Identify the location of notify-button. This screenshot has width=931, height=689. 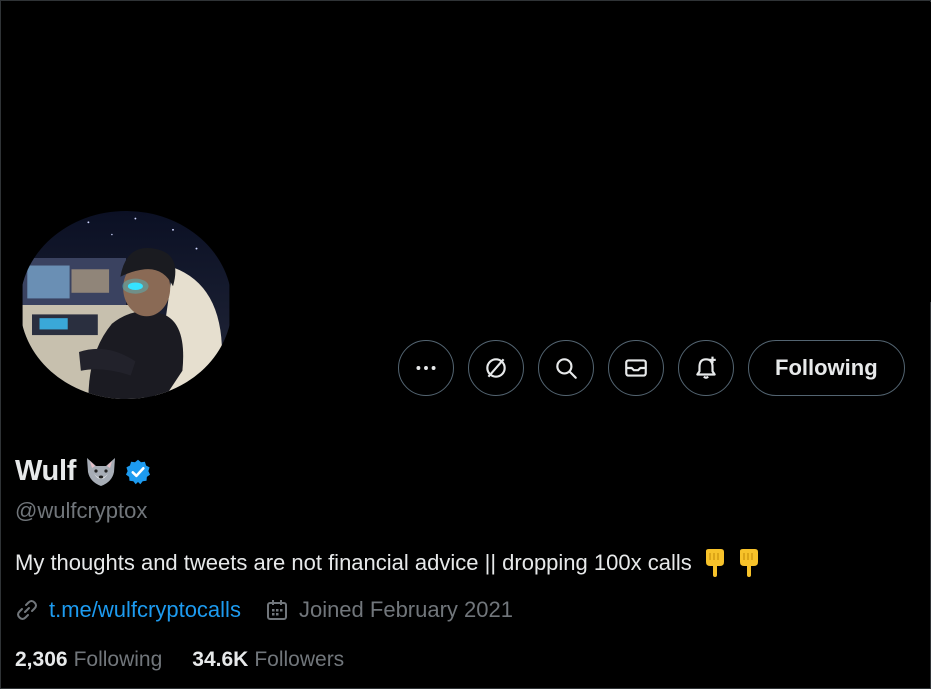
(706, 368).